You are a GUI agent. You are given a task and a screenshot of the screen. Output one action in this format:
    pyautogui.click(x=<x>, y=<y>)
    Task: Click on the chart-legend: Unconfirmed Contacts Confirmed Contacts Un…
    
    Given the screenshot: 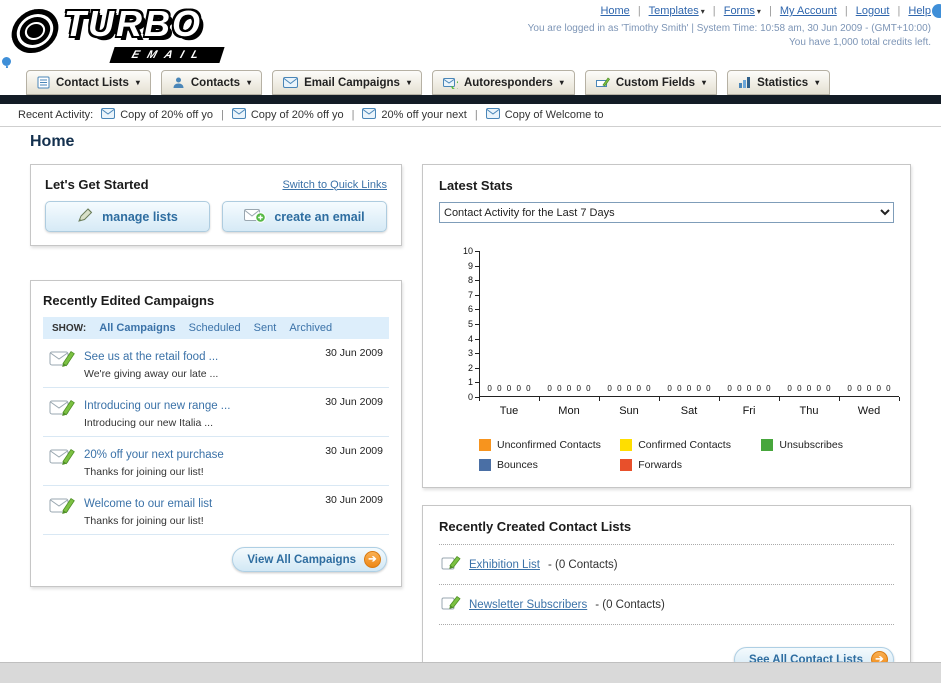 What is the action you would take?
    pyautogui.click(x=691, y=455)
    